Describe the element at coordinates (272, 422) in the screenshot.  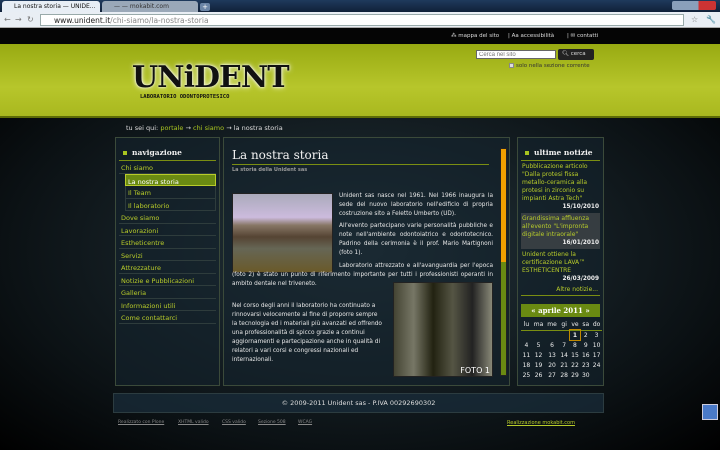
I see `footer-link-508: Sezione 508` at that location.